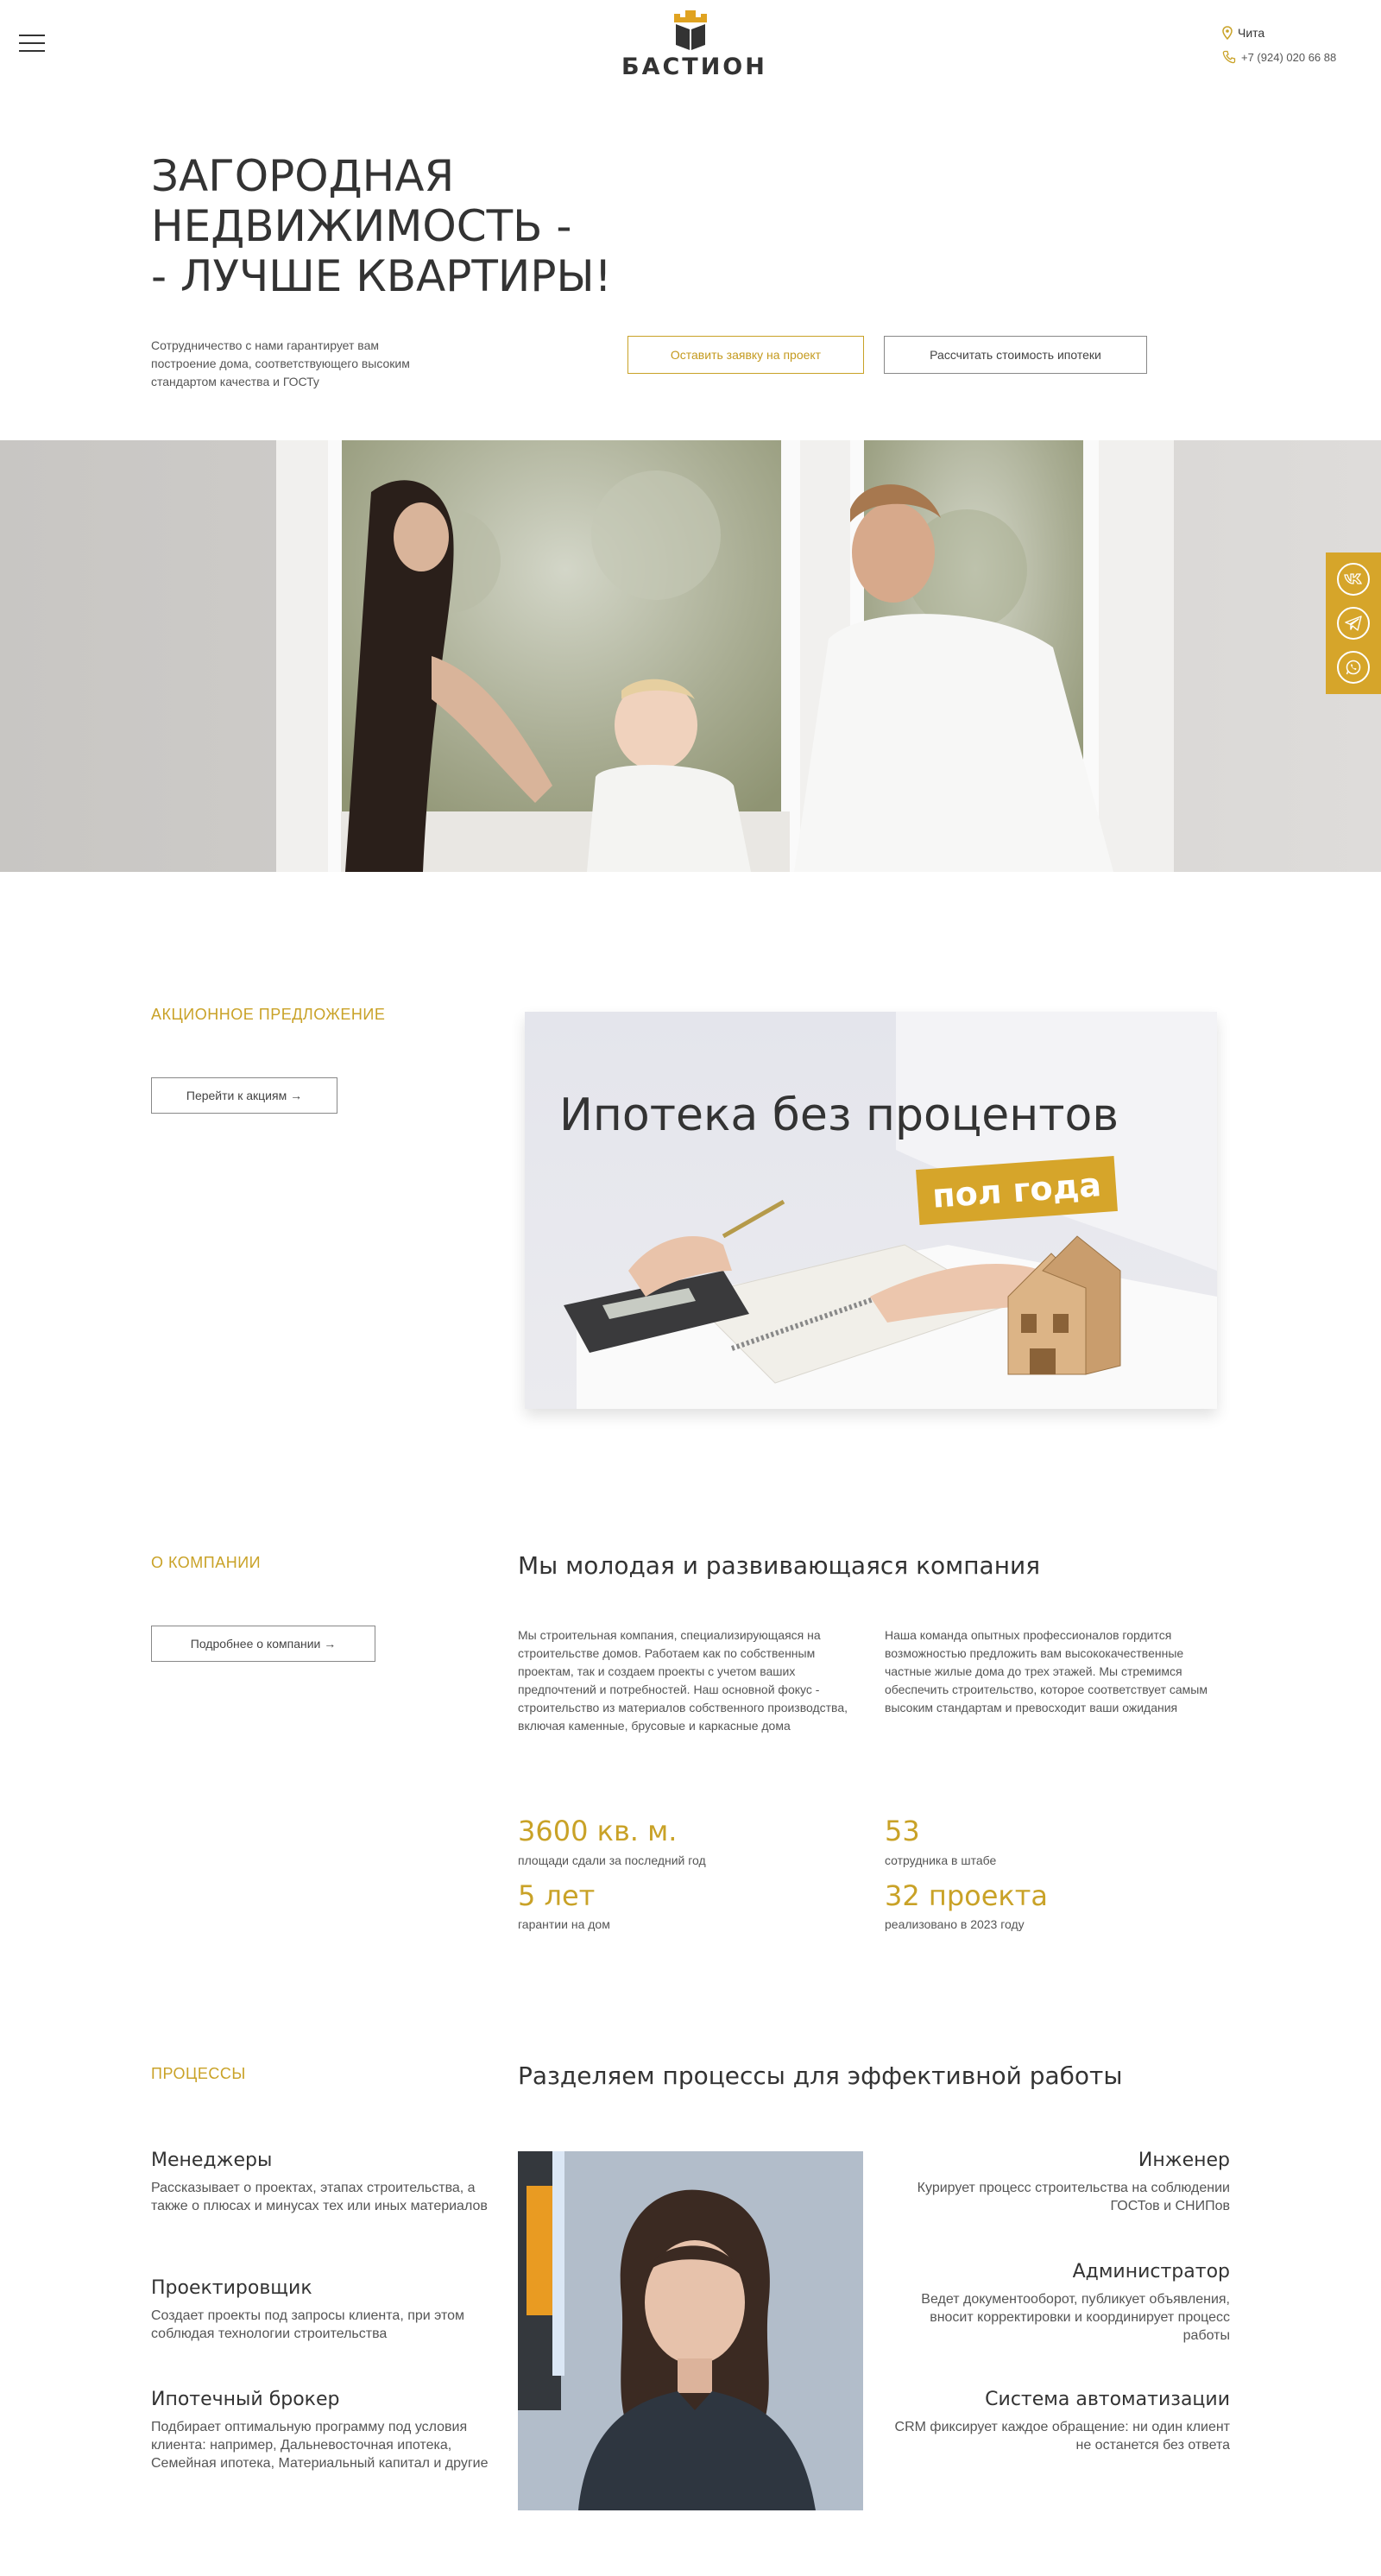 Image resolution: width=1381 pixels, height=2576 pixels. What do you see at coordinates (1107, 2399) in the screenshot?
I see `process-title: Система автоматизации` at bounding box center [1107, 2399].